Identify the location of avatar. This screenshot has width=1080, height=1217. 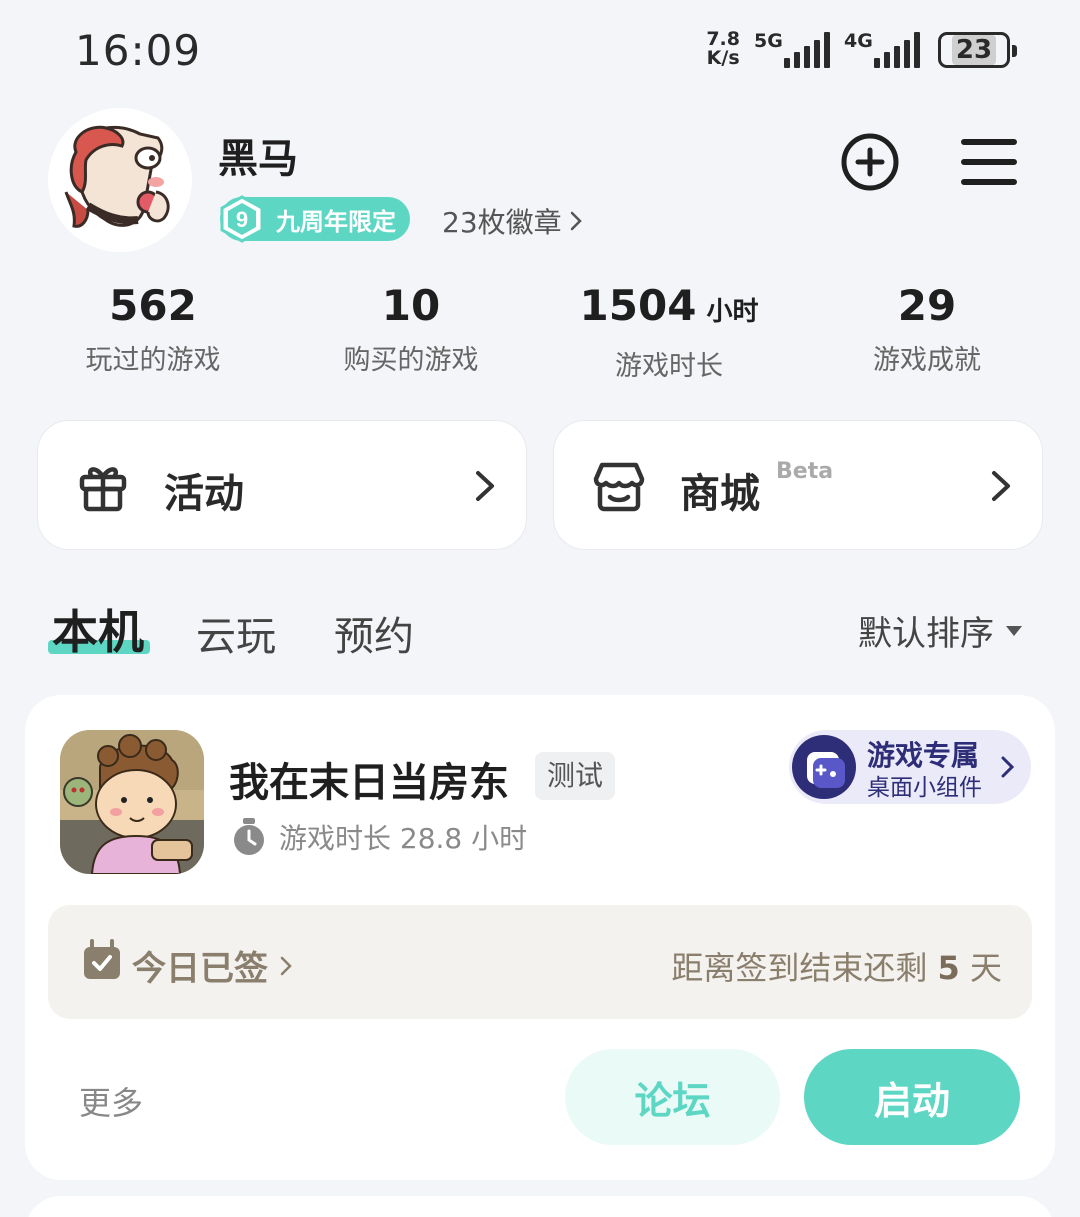
(120, 180).